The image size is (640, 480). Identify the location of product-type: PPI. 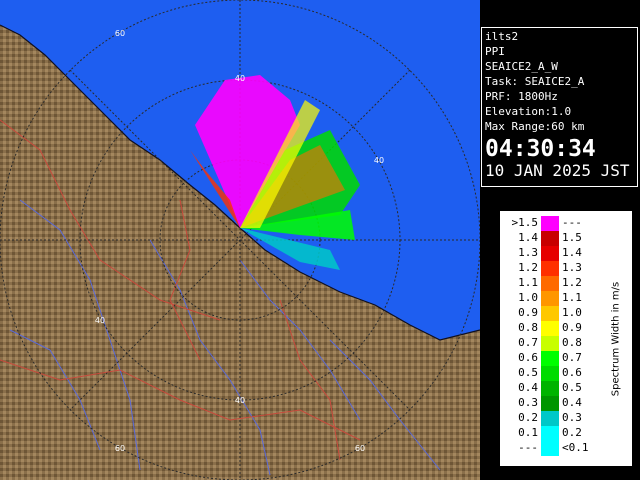
(495, 51).